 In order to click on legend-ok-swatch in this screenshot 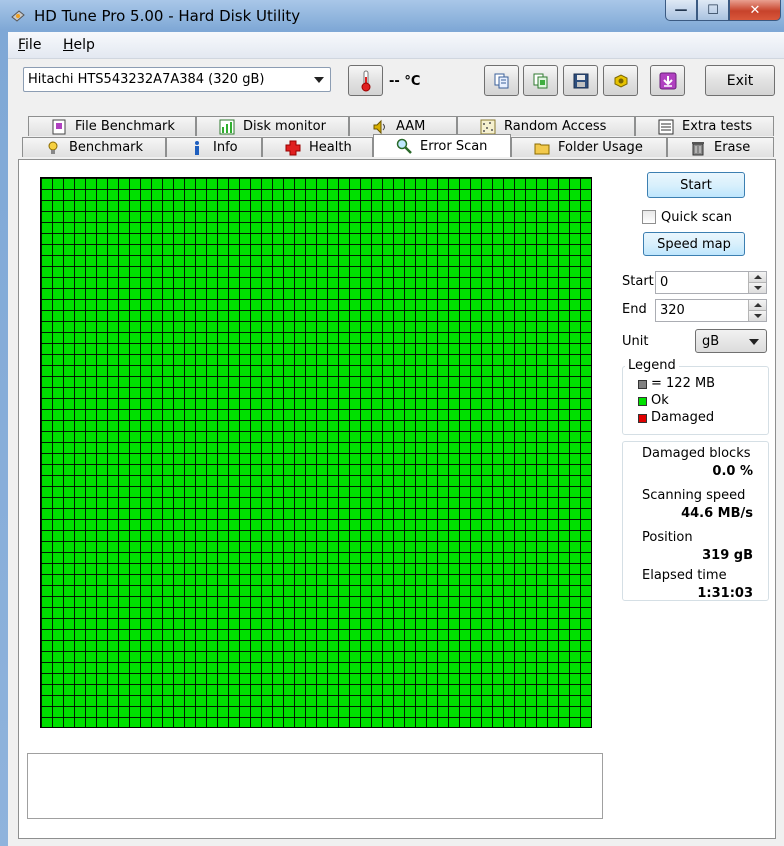, I will do `click(642, 401)`.